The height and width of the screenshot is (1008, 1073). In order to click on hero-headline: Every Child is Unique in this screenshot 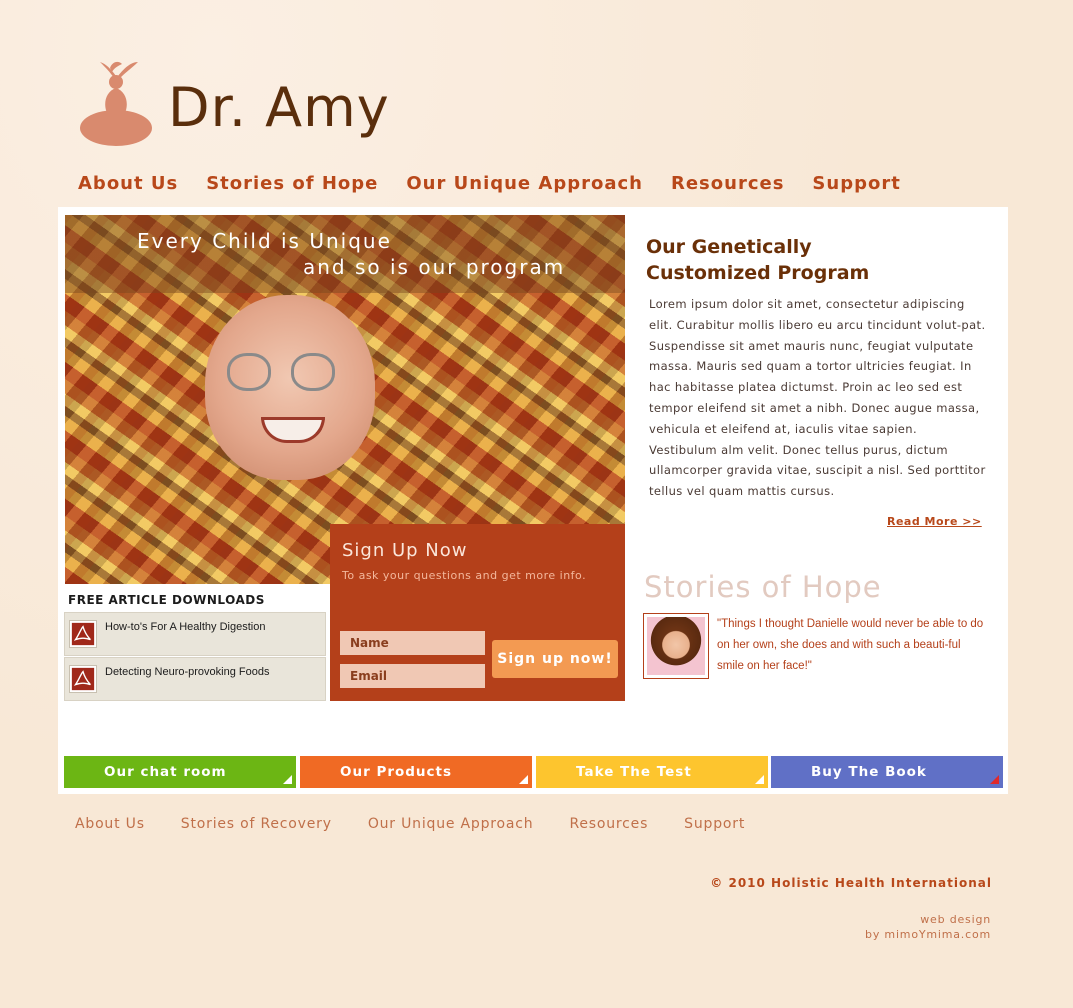, I will do `click(264, 241)`.